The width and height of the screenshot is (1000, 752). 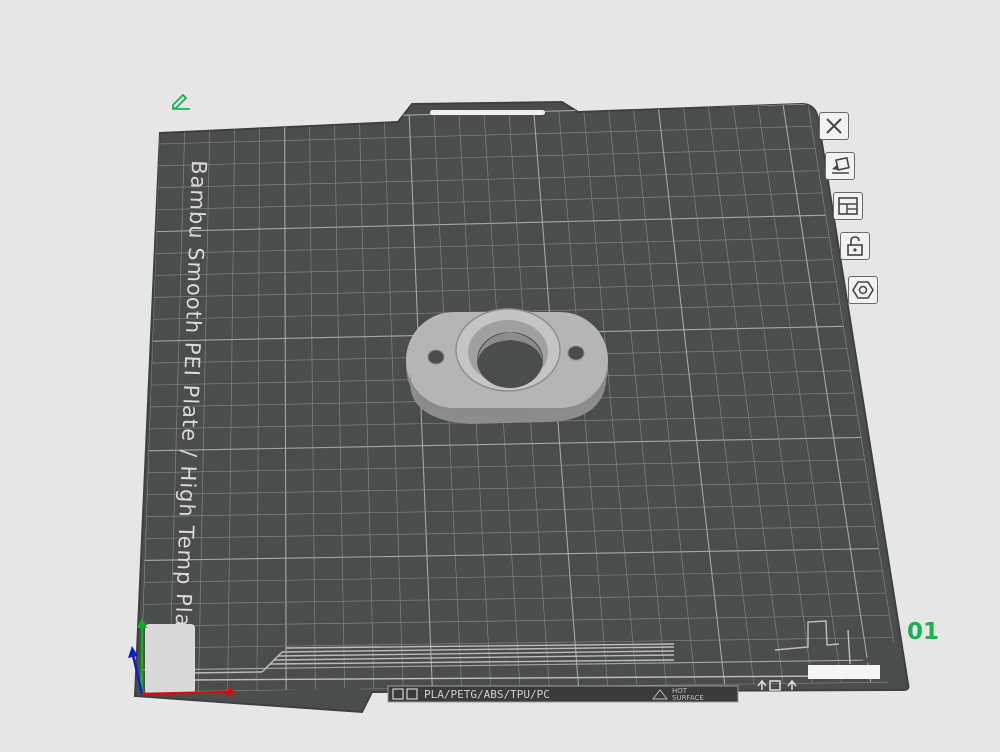 What do you see at coordinates (688, 698) in the screenshot?
I see `hot-surface-line2: SURFACE` at bounding box center [688, 698].